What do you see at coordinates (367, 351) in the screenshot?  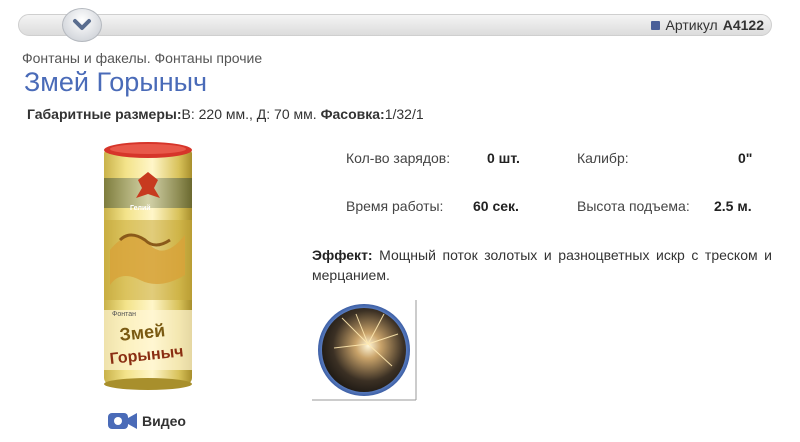 I see `effect-thumbnail` at bounding box center [367, 351].